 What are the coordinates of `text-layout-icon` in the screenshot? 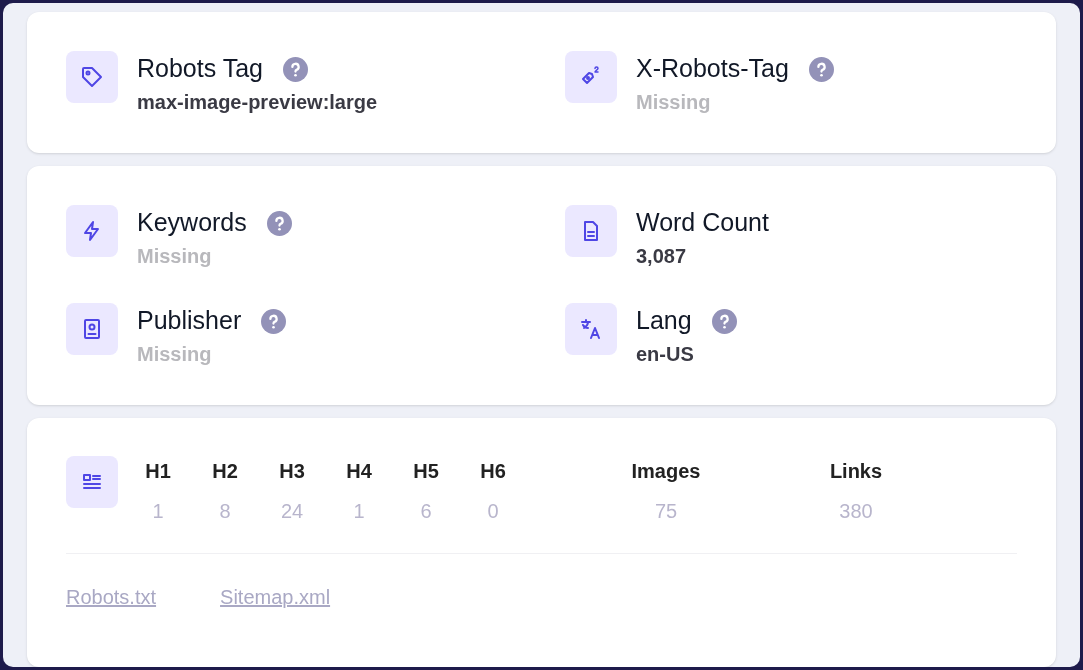 It's located at (92, 482).